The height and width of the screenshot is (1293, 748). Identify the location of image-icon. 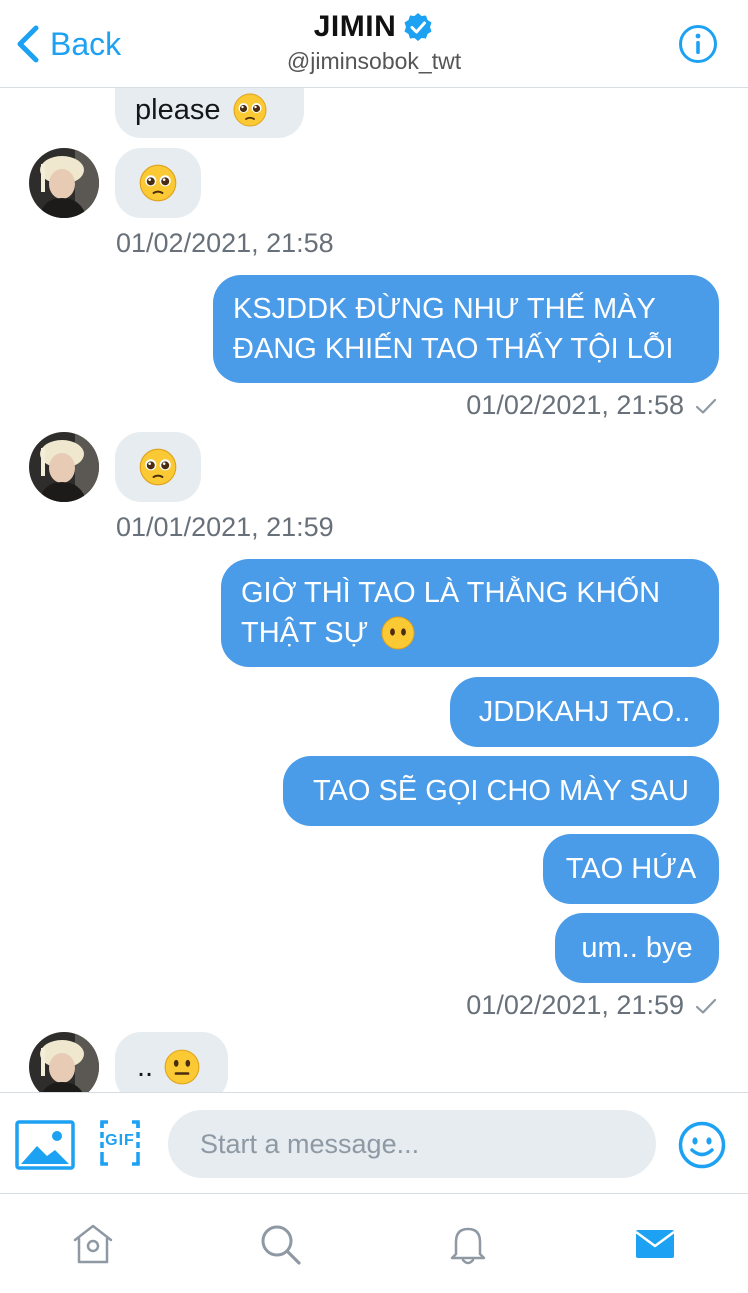
(45, 1145).